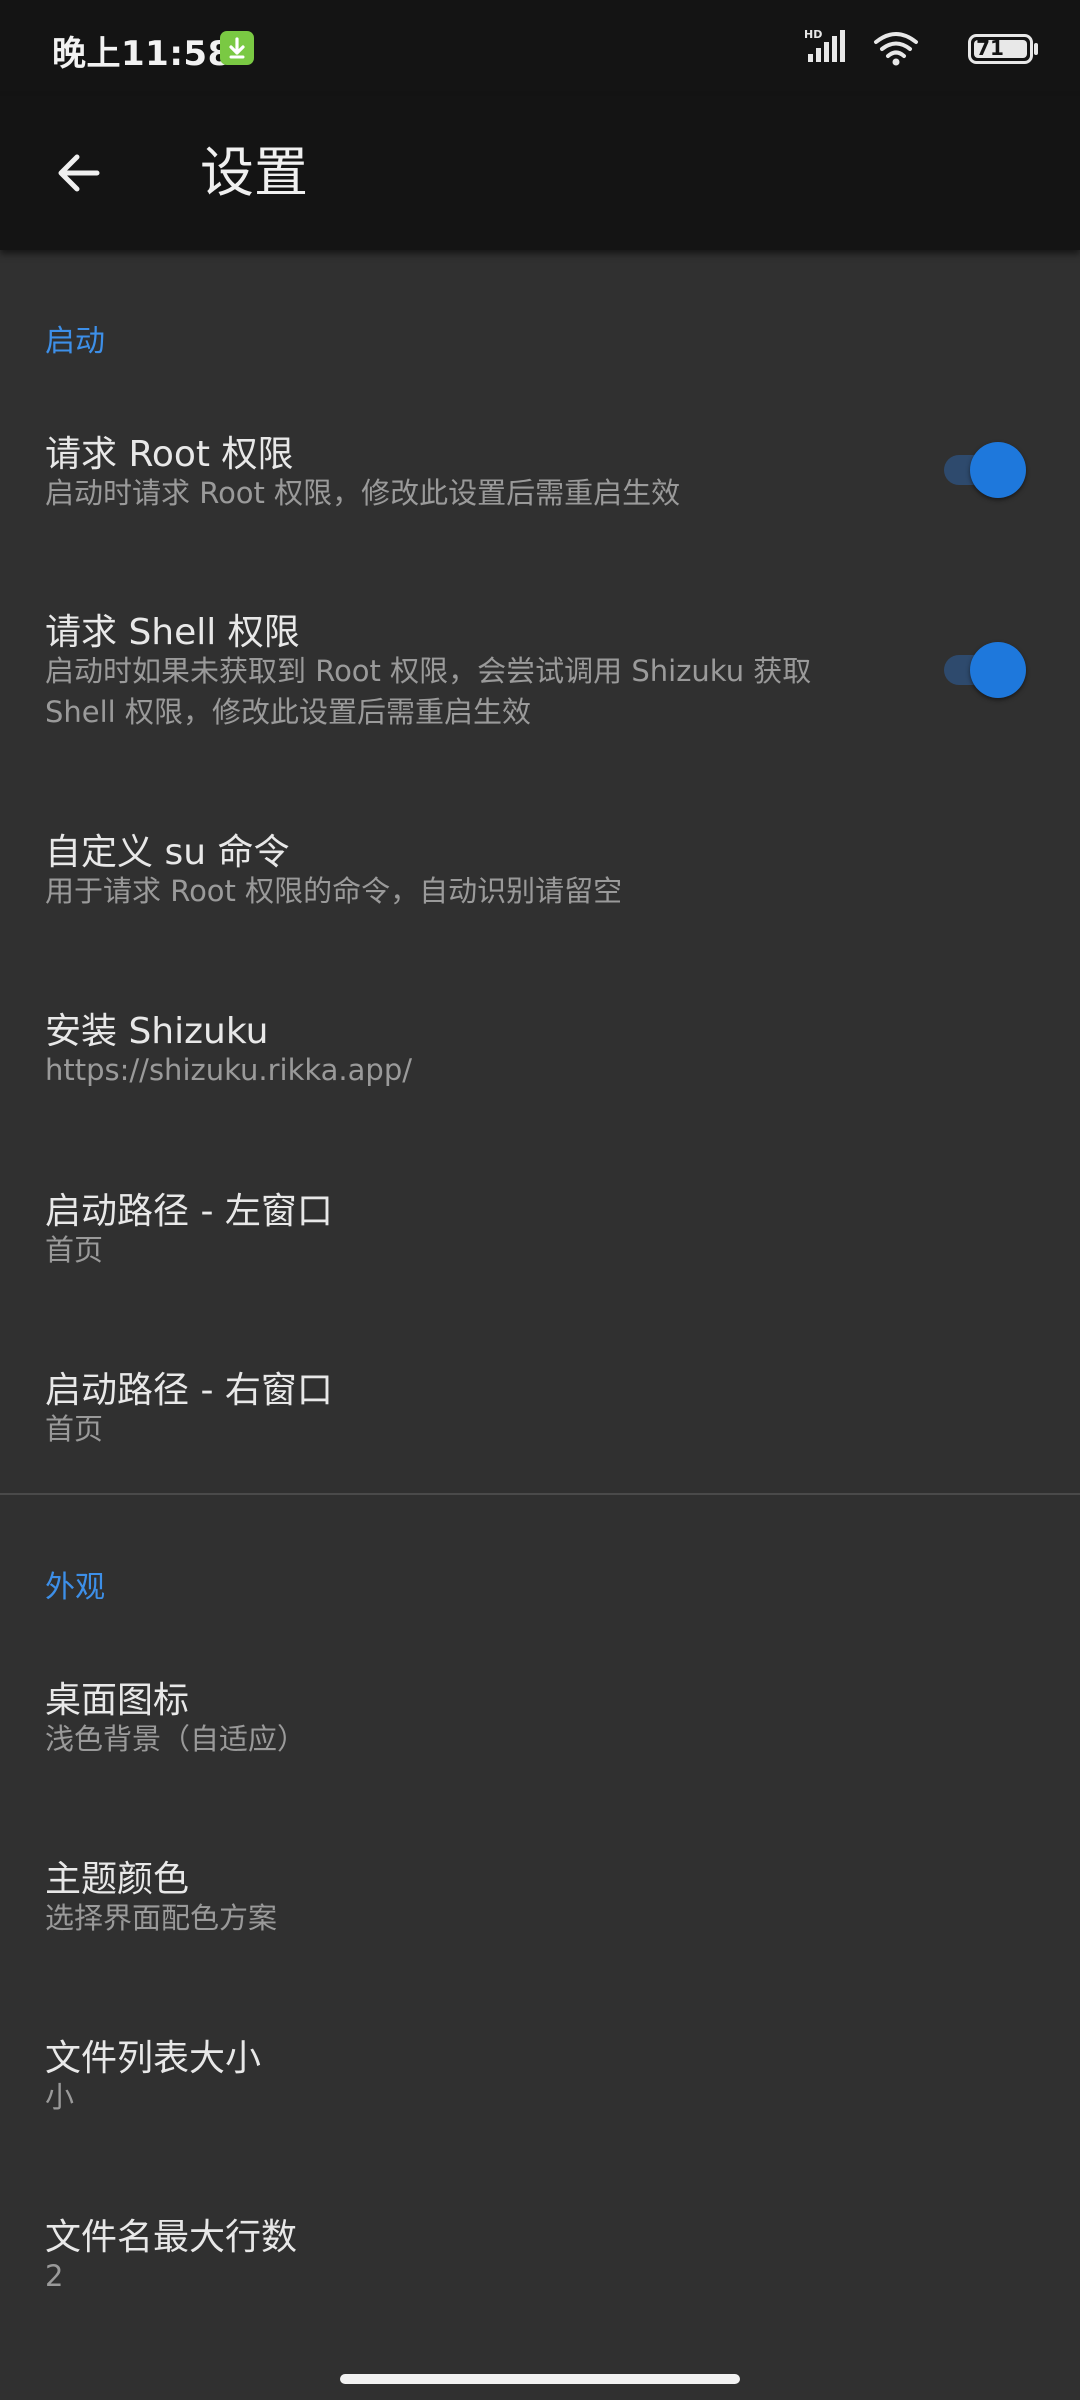  What do you see at coordinates (117, 1879) in the screenshot?
I see `setting-title: 主题颜色` at bounding box center [117, 1879].